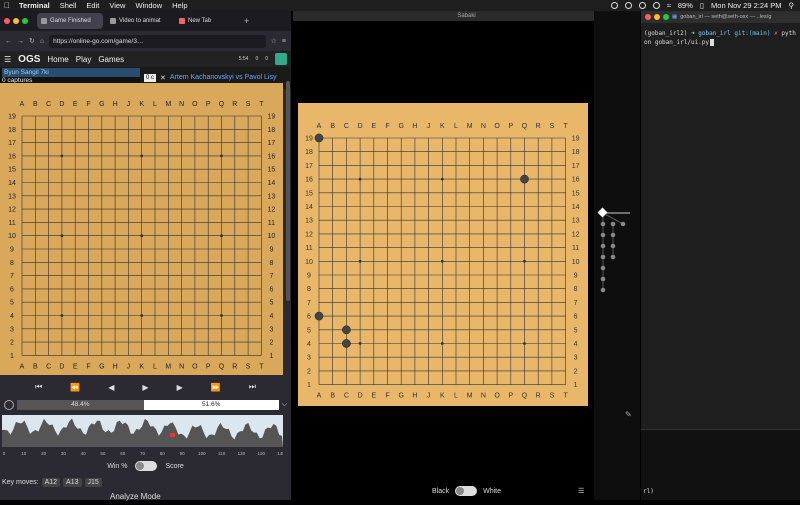  What do you see at coordinates (216, 387) in the screenshot?
I see `fast-forward-icon: ⏩` at bounding box center [216, 387].